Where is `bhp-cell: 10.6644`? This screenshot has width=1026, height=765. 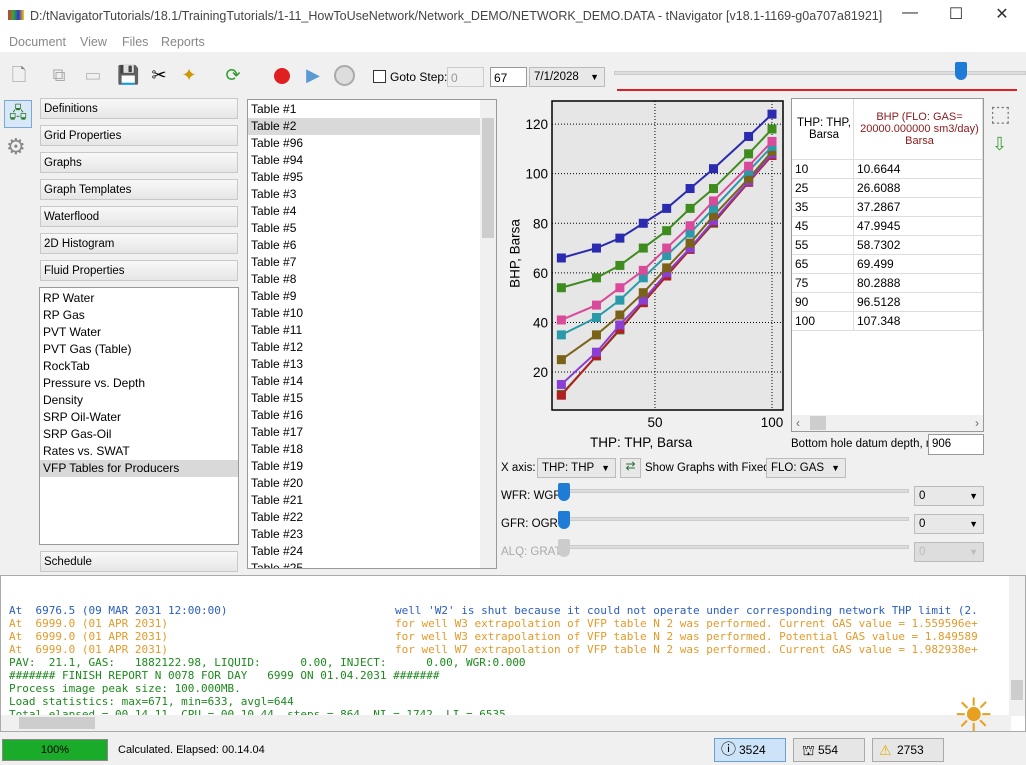 bhp-cell: 10.6644 is located at coordinates (918, 169).